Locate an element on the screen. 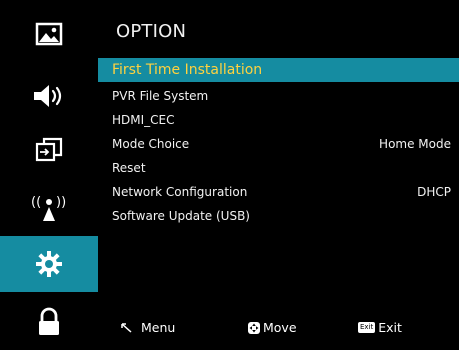 Image resolution: width=459 pixels, height=350 pixels. menu-item-label: PVR File System is located at coordinates (160, 96).